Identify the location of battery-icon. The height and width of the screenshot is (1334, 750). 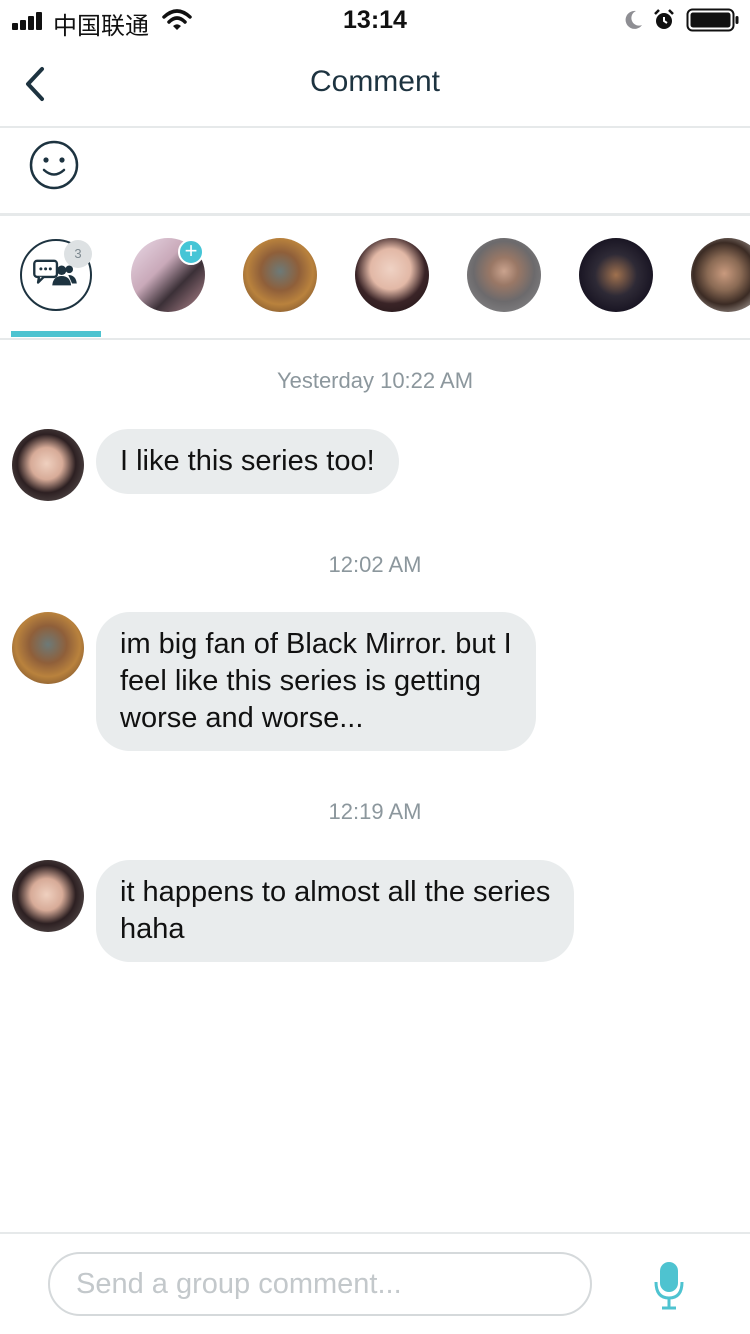
(712, 20).